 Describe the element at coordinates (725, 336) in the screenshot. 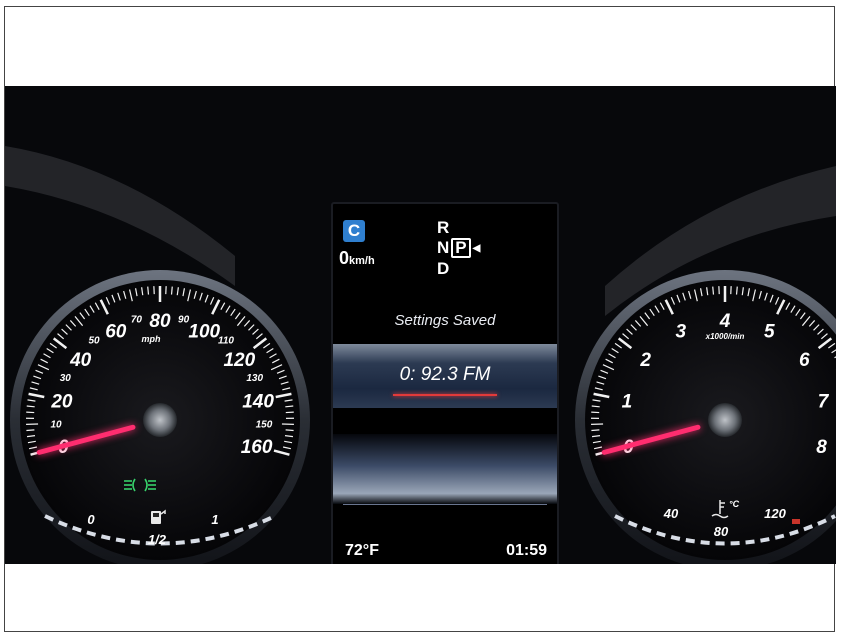

I see `tachometer-unit-label: x1000/min` at that location.